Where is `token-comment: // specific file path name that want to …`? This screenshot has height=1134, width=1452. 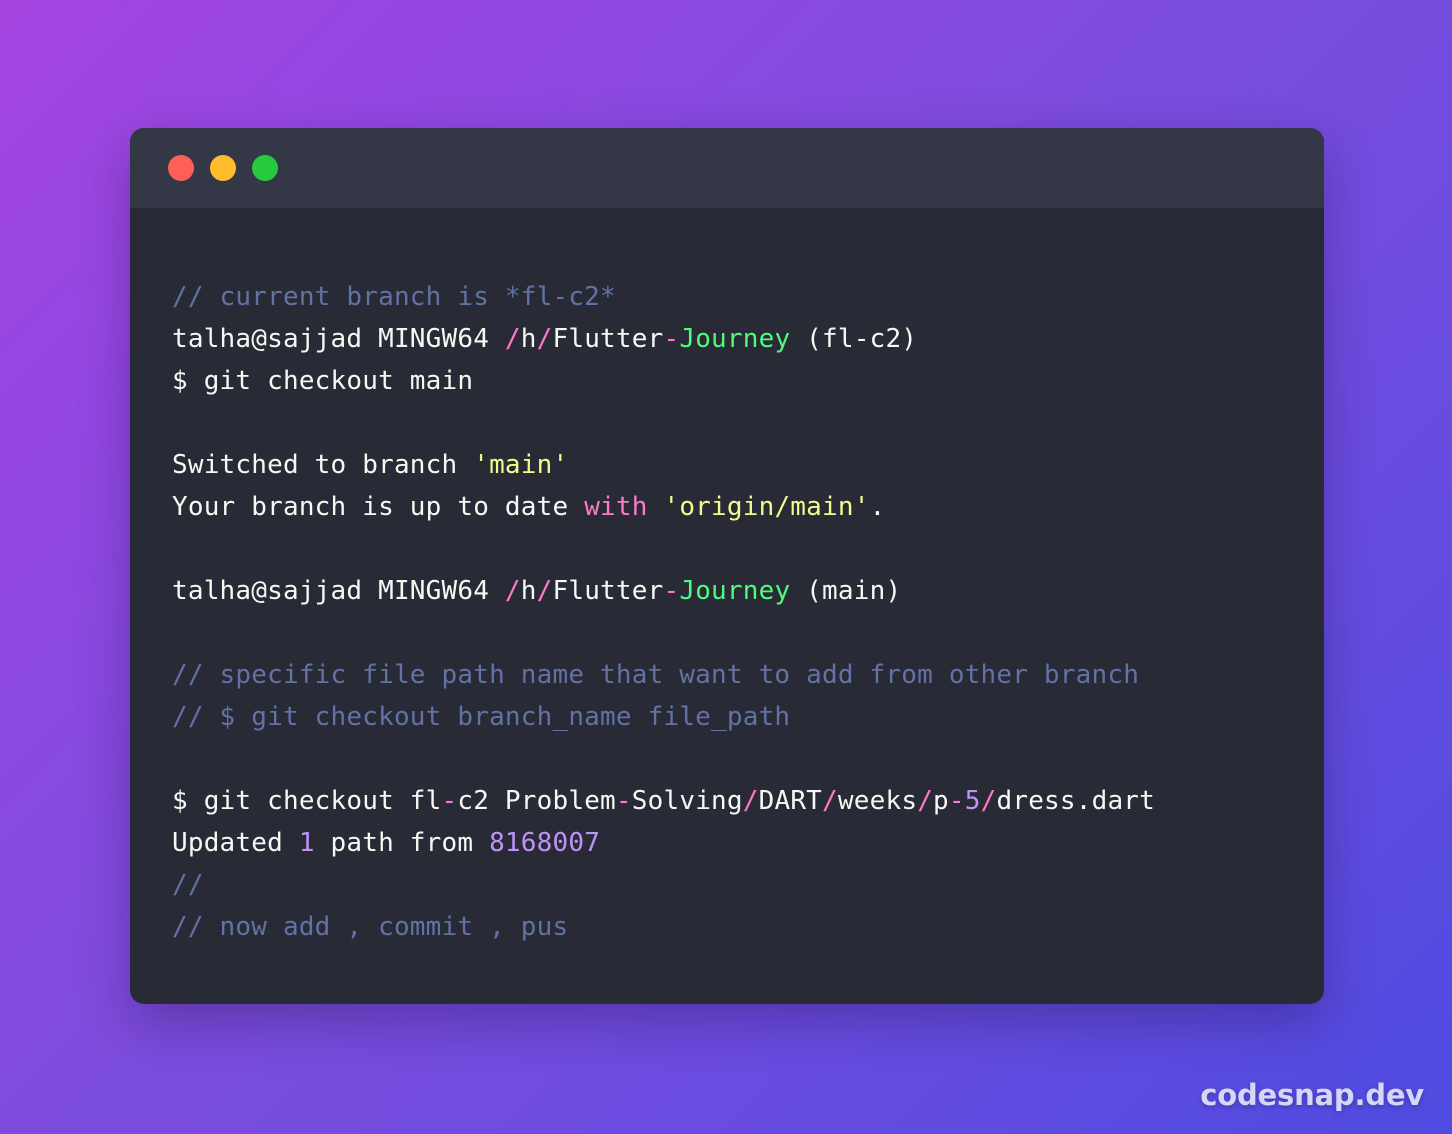 token-comment: // specific file path name that want to … is located at coordinates (656, 675).